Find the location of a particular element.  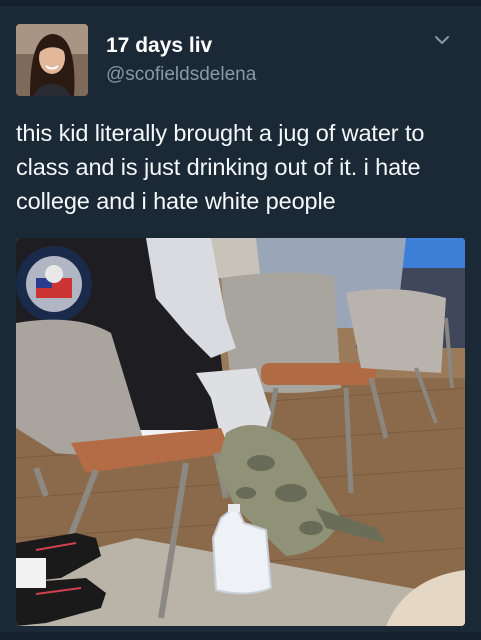

top-divider is located at coordinates (240, 3).